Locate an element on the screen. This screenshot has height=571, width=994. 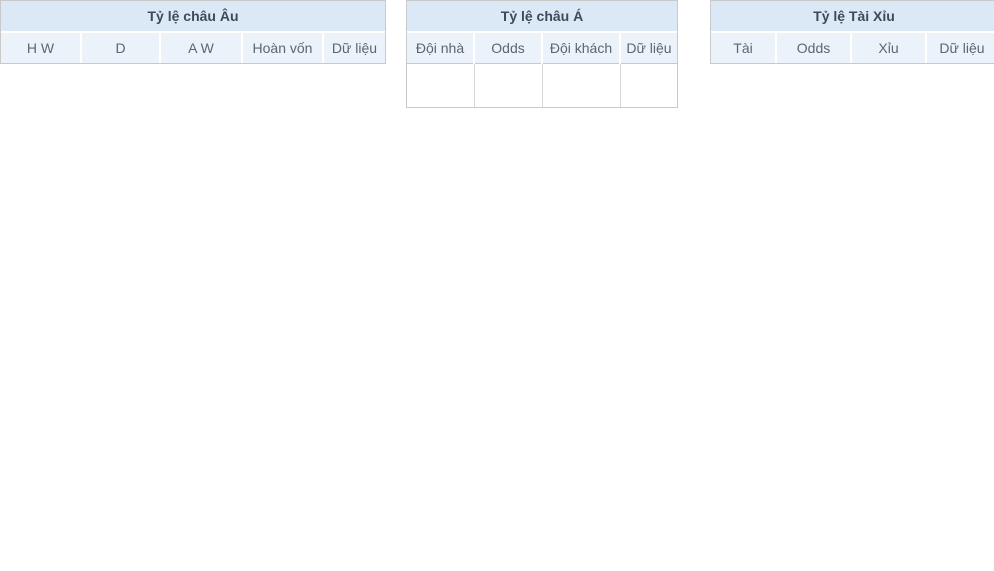
panel-title-european-odds: Tỷ lệ châu Âu is located at coordinates (193, 16).